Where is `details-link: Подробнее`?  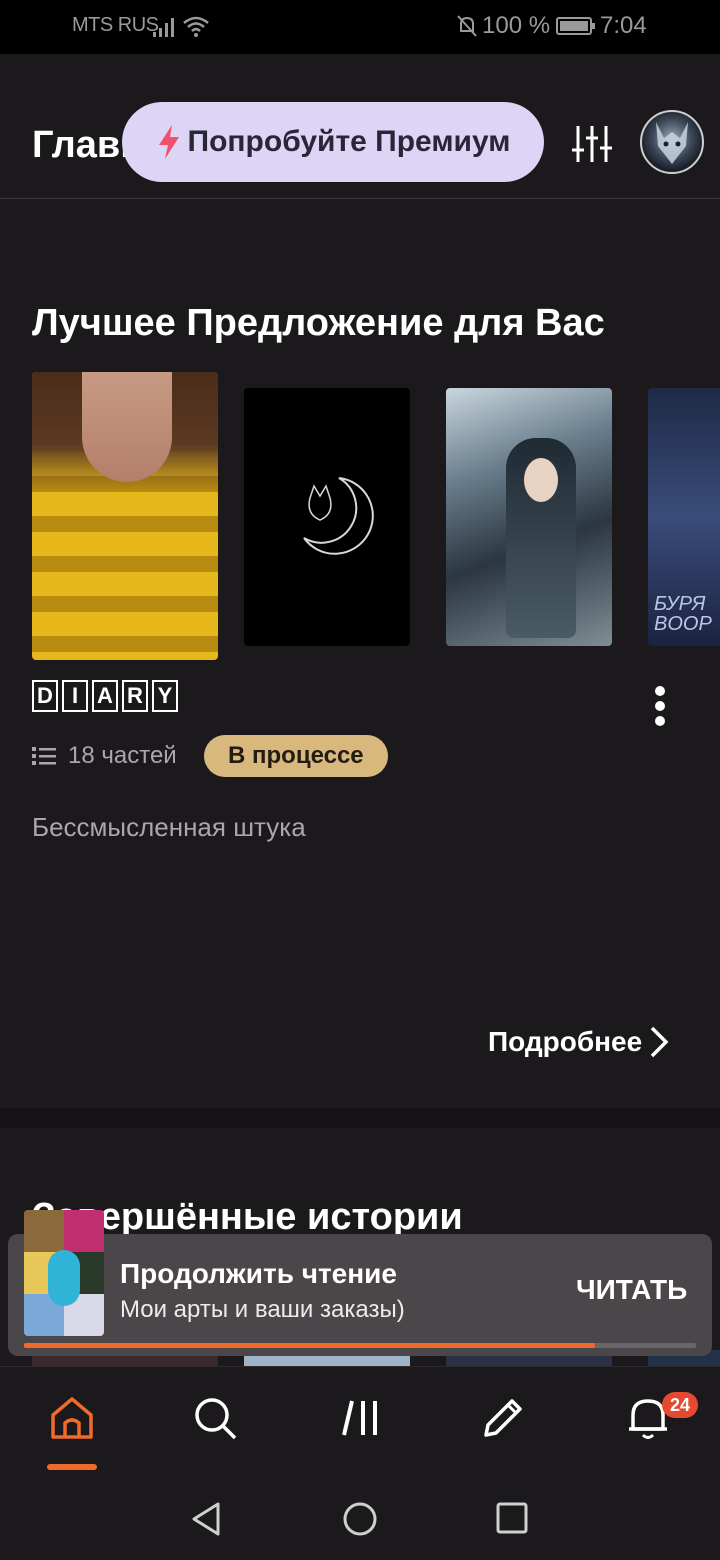 details-link: Подробнее is located at coordinates (580, 1042).